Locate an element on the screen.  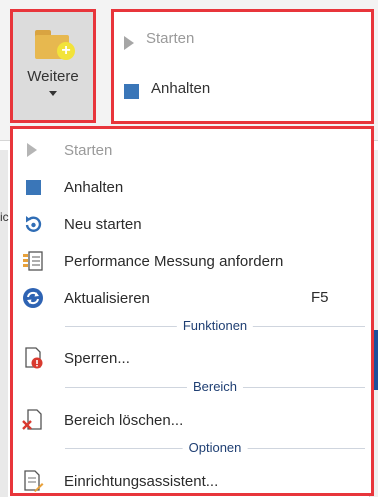
menu-item-label: Starten is located at coordinates (88, 150).